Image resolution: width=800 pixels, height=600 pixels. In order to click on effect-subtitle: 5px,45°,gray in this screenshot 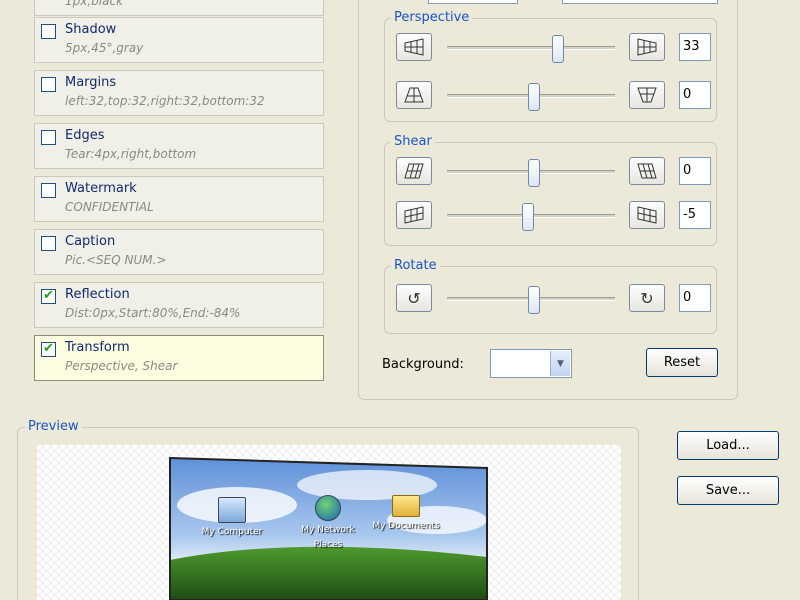, I will do `click(104, 48)`.